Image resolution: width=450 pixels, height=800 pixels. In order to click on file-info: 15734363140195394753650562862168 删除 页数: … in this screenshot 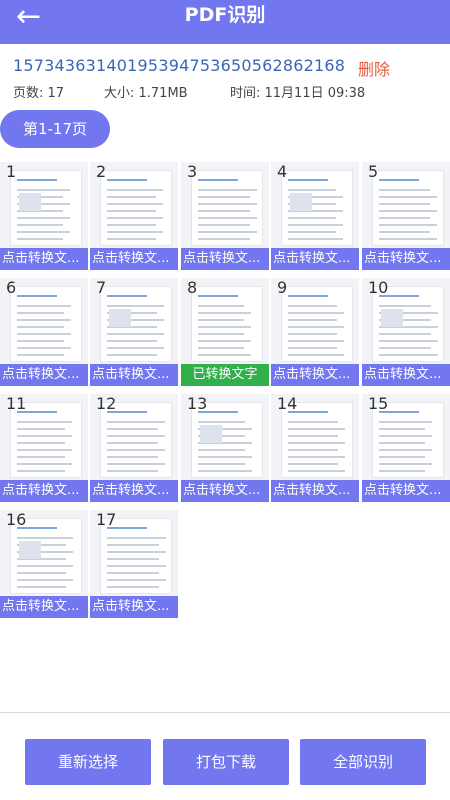, I will do `click(225, 77)`.